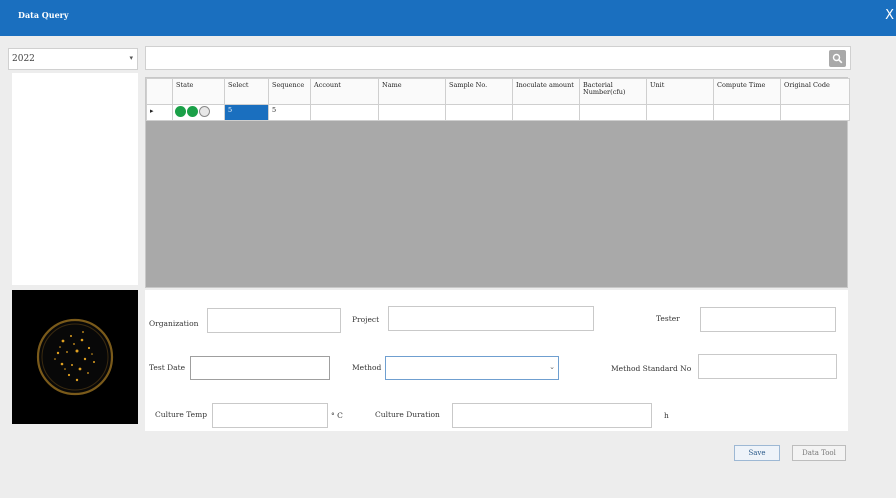  I want to click on row-indicator: ▸, so click(159, 112).